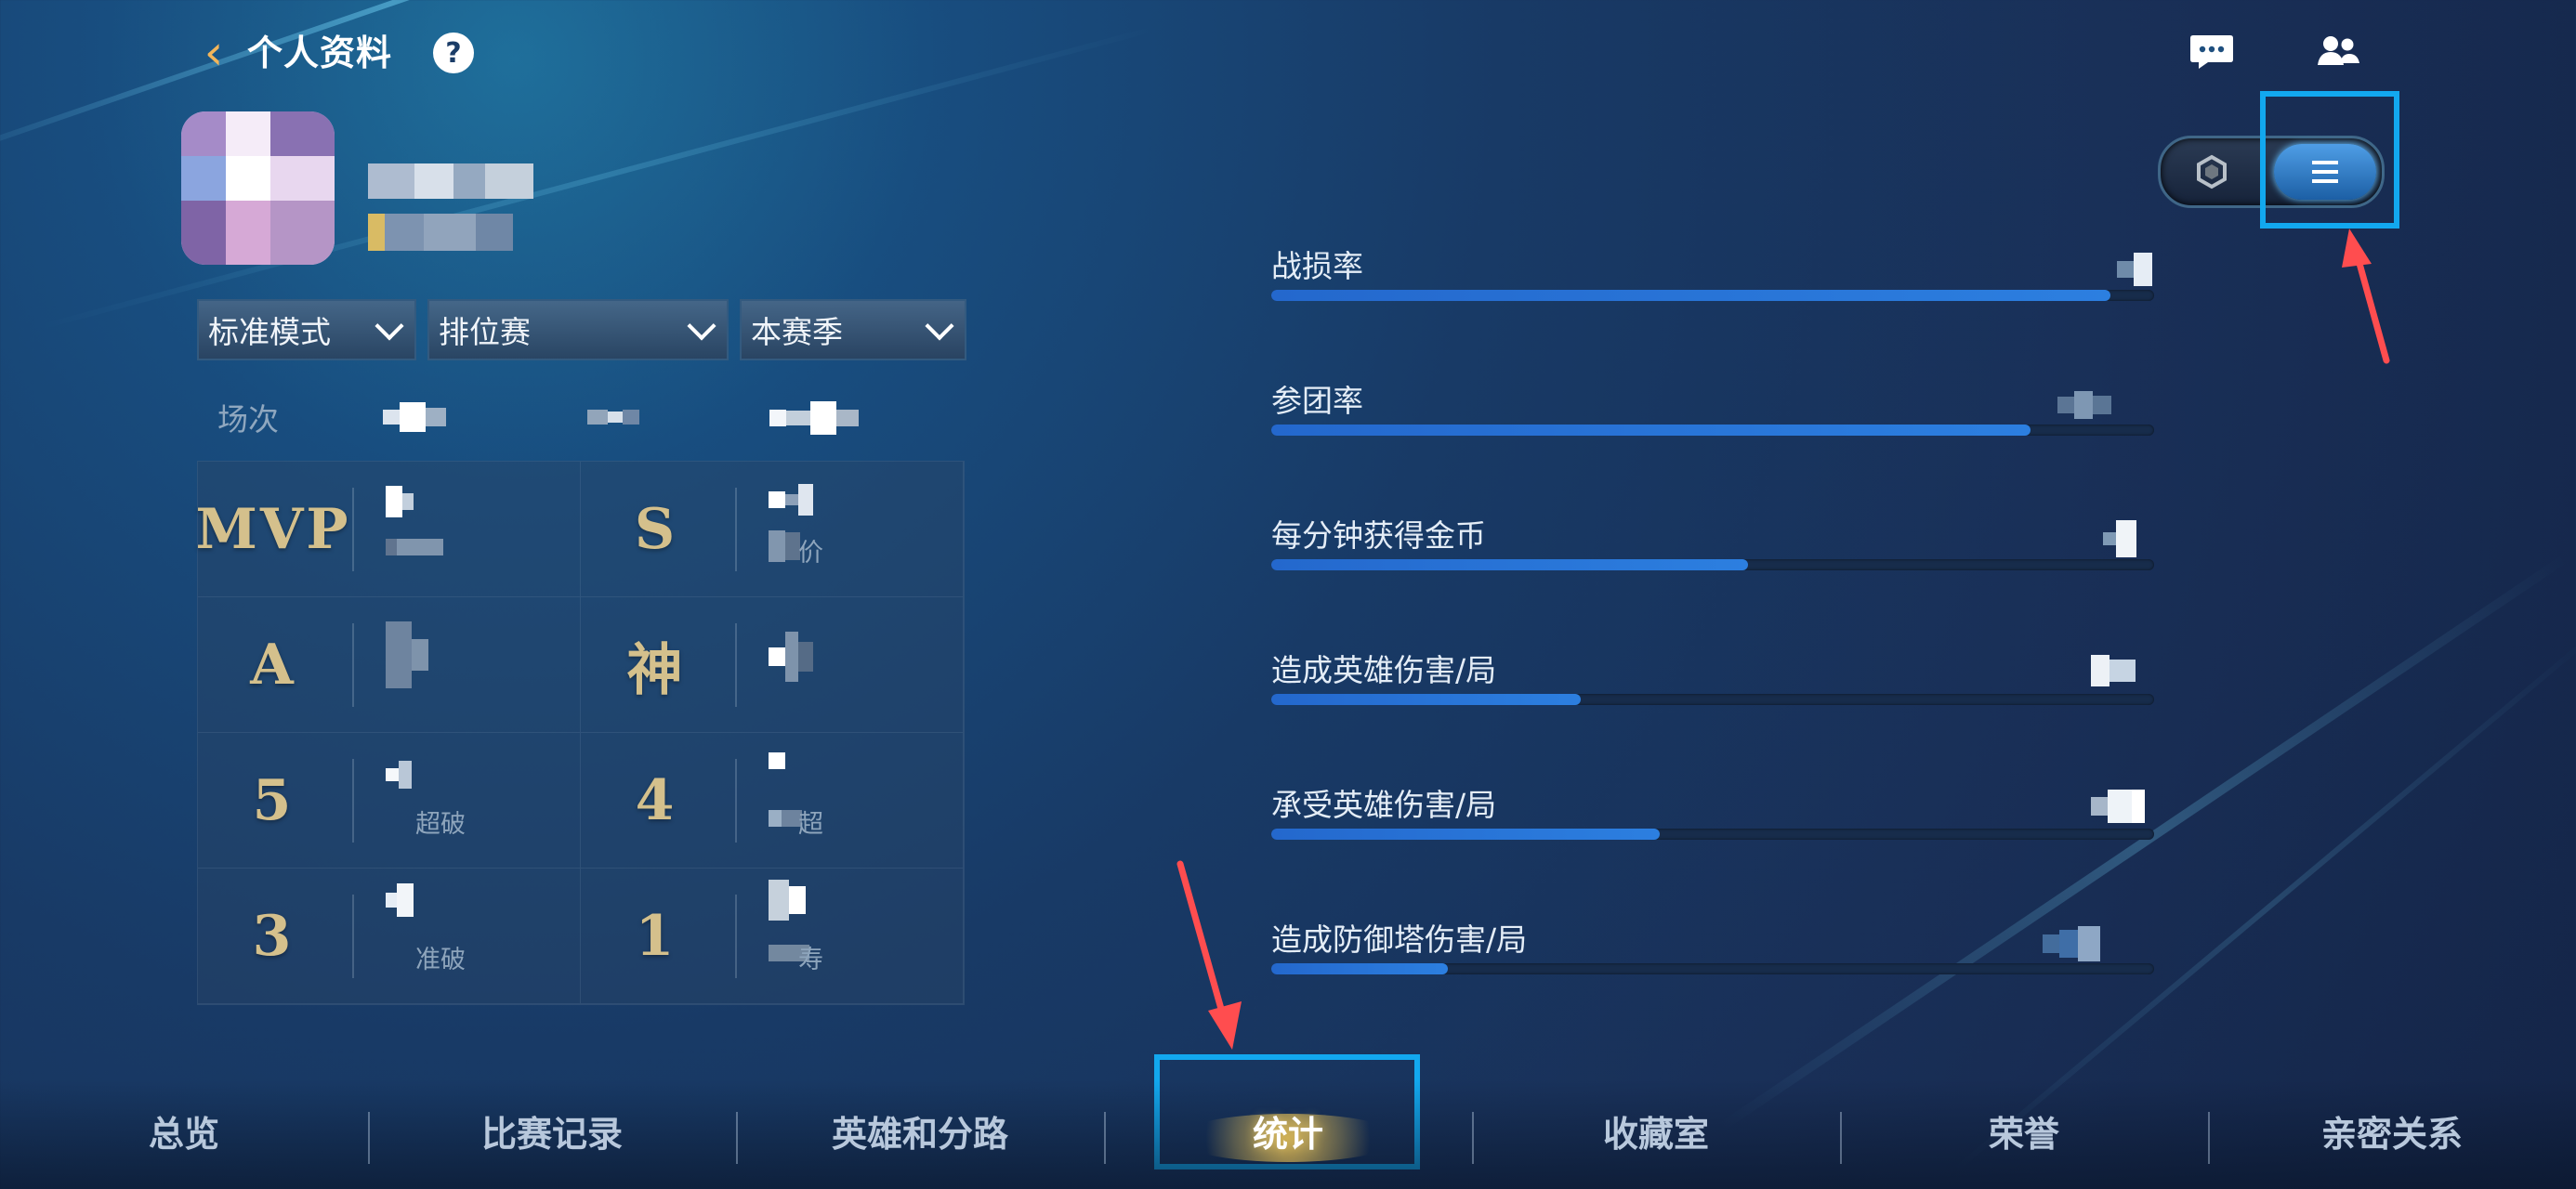  I want to click on tab-label: 统计, so click(1287, 1134).